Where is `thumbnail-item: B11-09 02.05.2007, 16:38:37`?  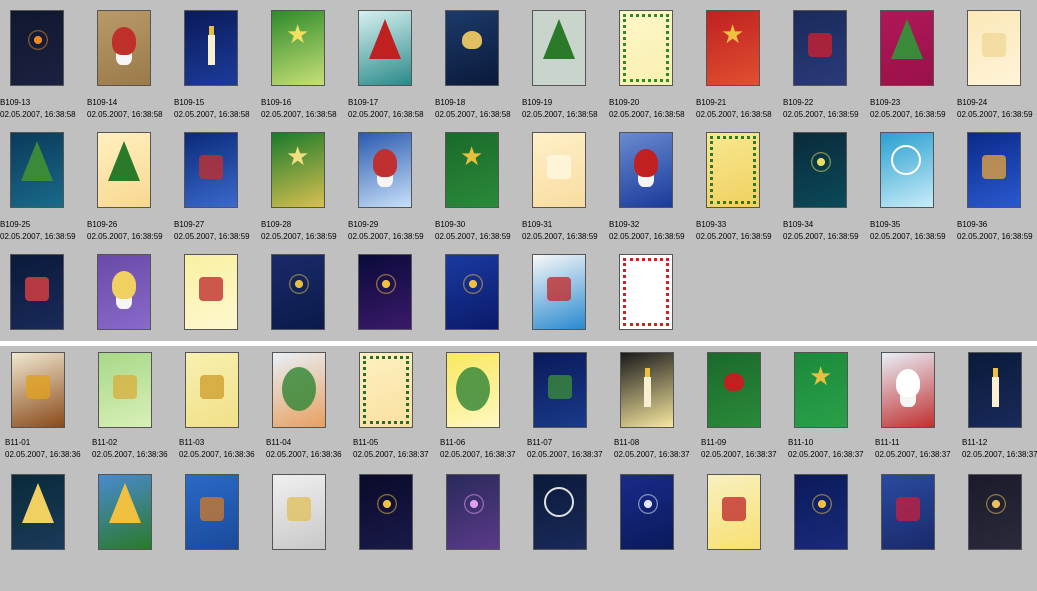 thumbnail-item: B11-09 02.05.2007, 16:38:37 is located at coordinates (747, 410).